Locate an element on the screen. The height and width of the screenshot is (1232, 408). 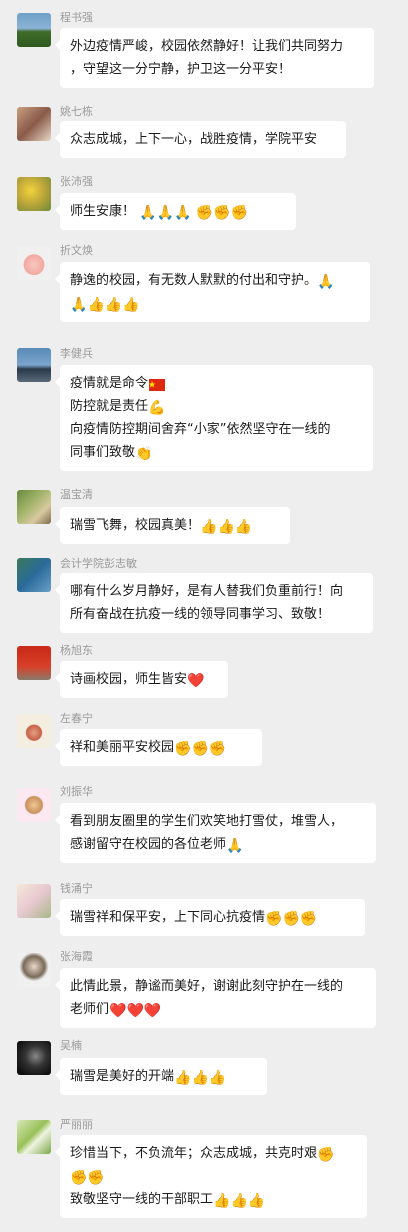
message-line: 老师们❤️❤️❤️ is located at coordinates (116, 1010).